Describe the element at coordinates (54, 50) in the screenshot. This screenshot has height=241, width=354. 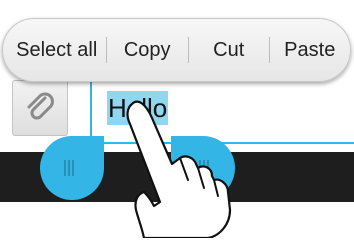
I see `select-all-button: Select all` at that location.